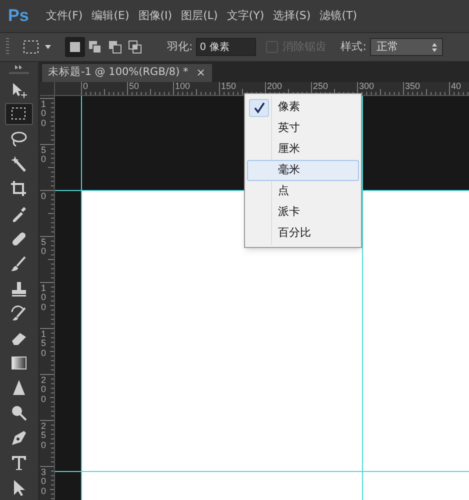 The image size is (469, 500). What do you see at coordinates (19, 67) in the screenshot?
I see `collapse-icon` at bounding box center [19, 67].